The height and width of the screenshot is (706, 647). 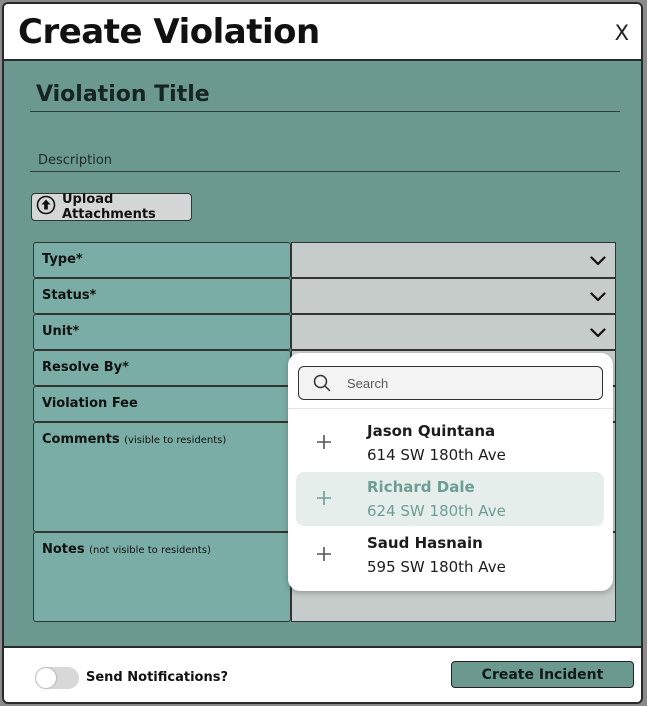 What do you see at coordinates (150, 550) in the screenshot?
I see `notes-sublabel: (not visible to residents)` at bounding box center [150, 550].